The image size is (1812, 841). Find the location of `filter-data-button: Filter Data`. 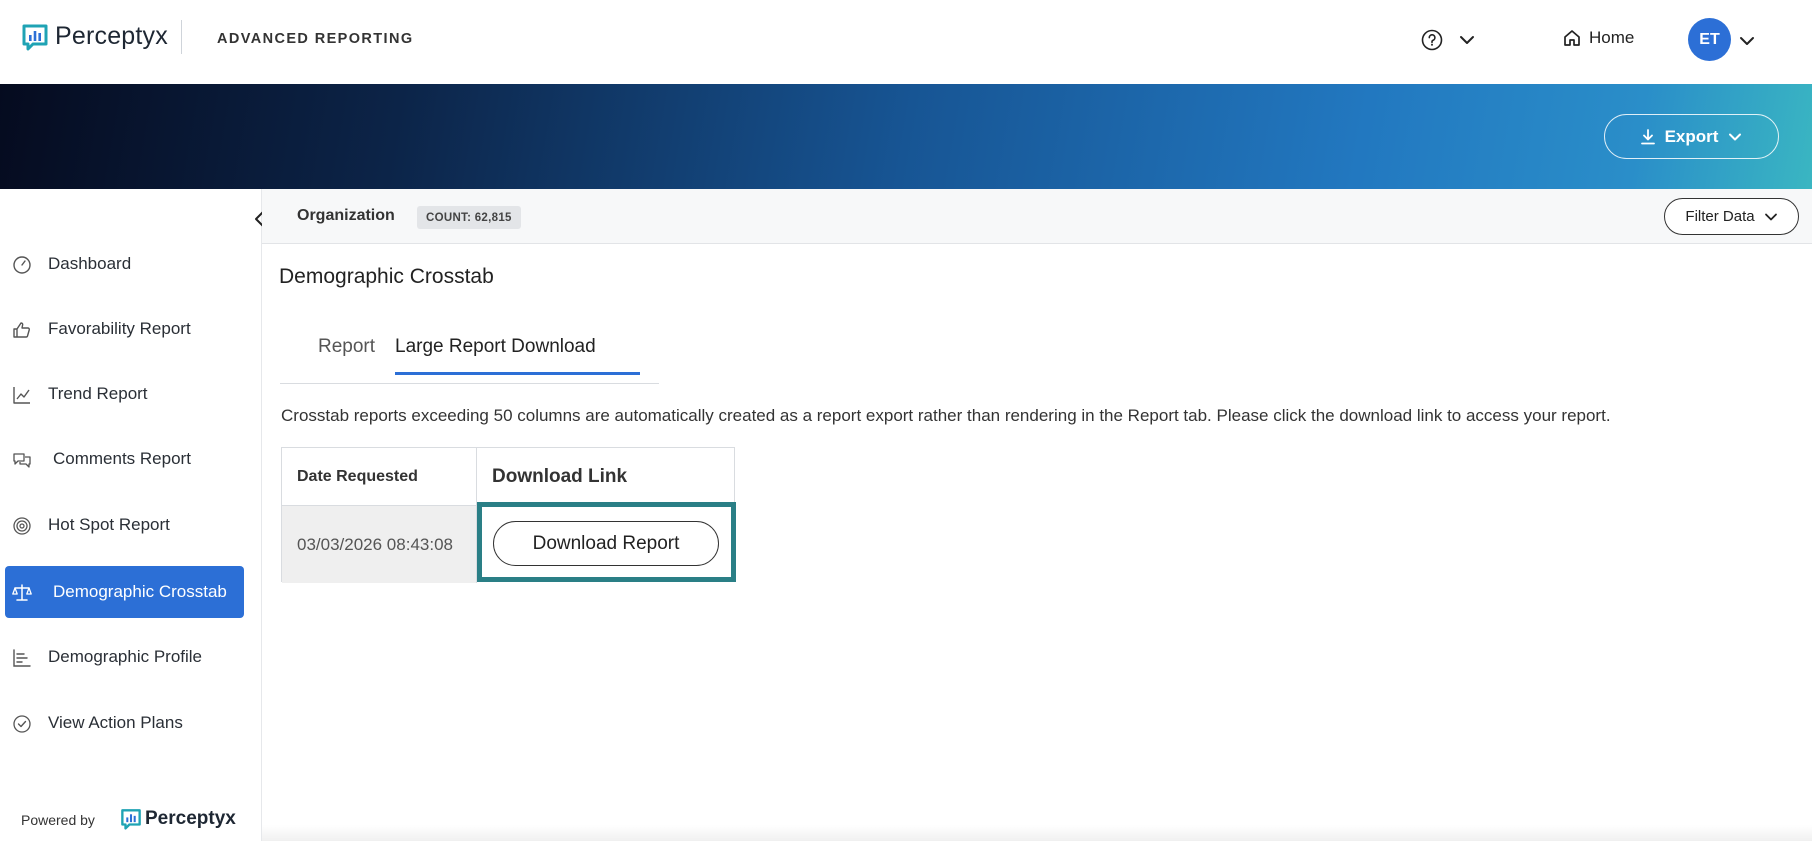

filter-data-button: Filter Data is located at coordinates (1731, 216).